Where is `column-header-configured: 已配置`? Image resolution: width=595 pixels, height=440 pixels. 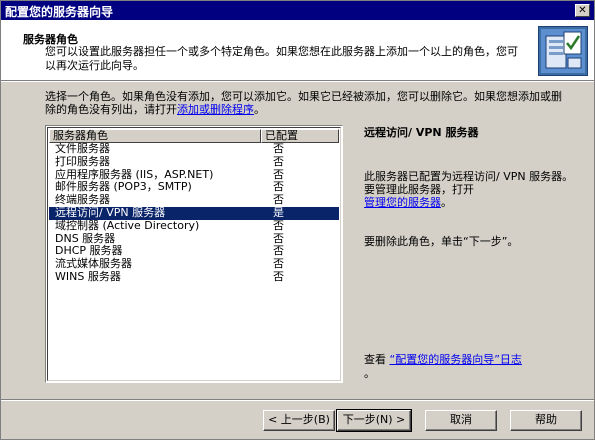
column-header-configured: 已配置 is located at coordinates (300, 136).